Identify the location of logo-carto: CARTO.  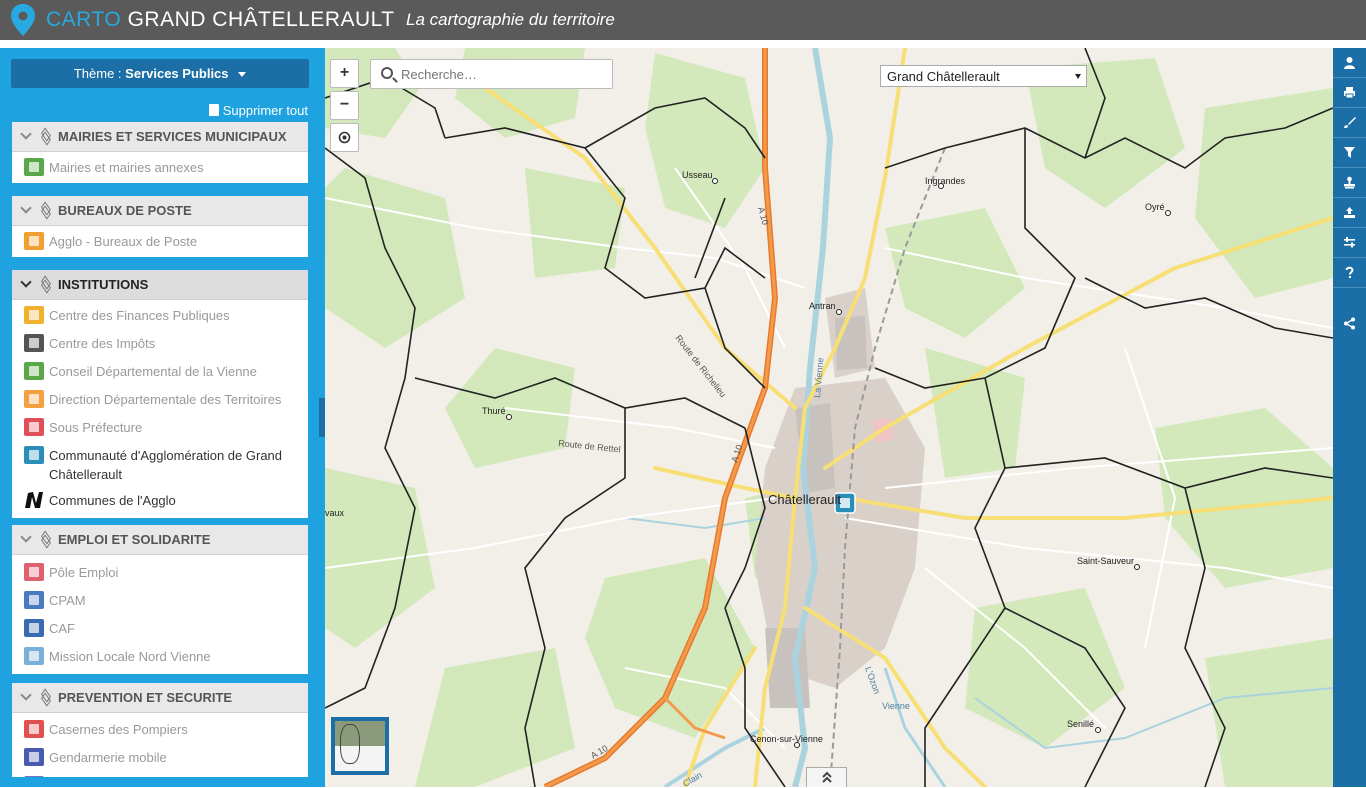
(84, 19).